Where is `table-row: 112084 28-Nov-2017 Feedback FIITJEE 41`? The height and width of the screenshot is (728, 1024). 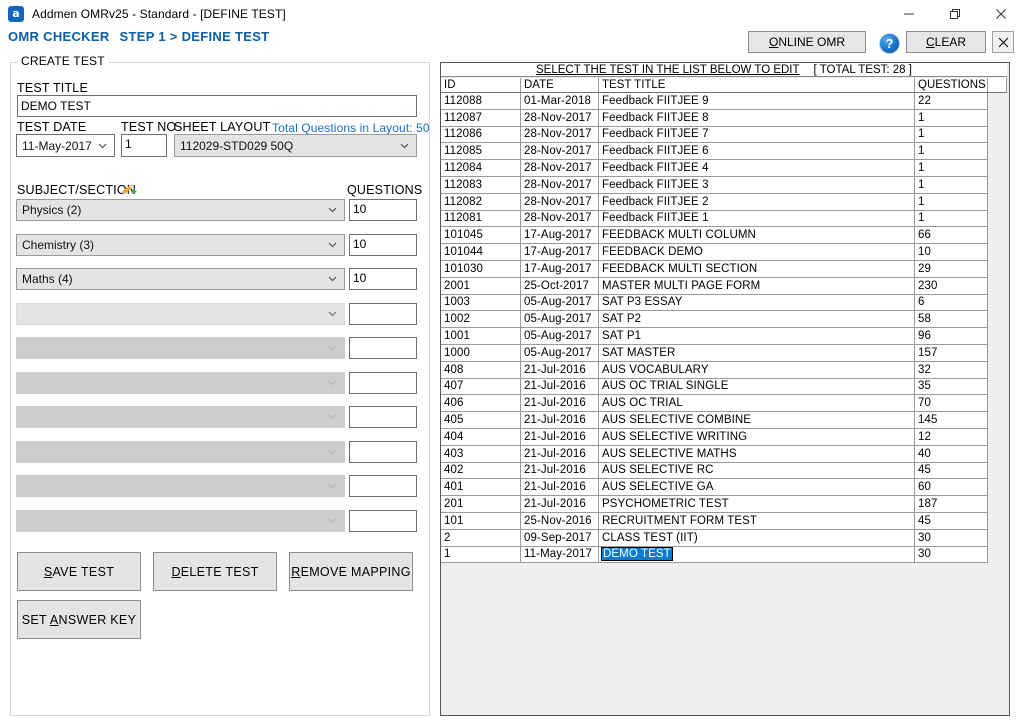
table-row: 112084 28-Nov-2017 Feedback FIITJEE 41 is located at coordinates (724, 168).